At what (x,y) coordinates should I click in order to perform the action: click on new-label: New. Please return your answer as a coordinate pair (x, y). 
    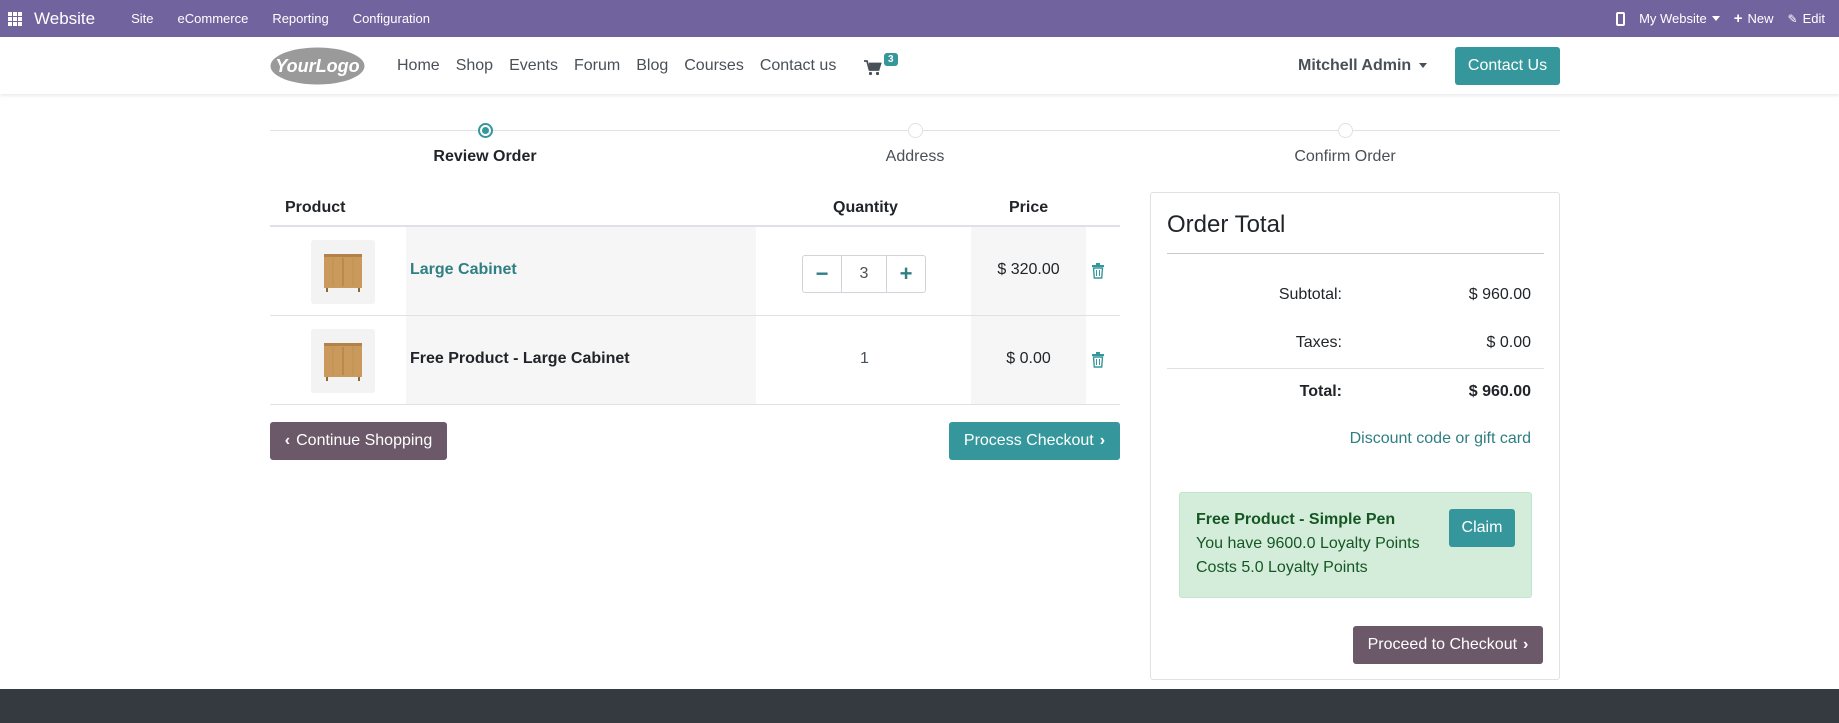
    Looking at the image, I should click on (1760, 18).